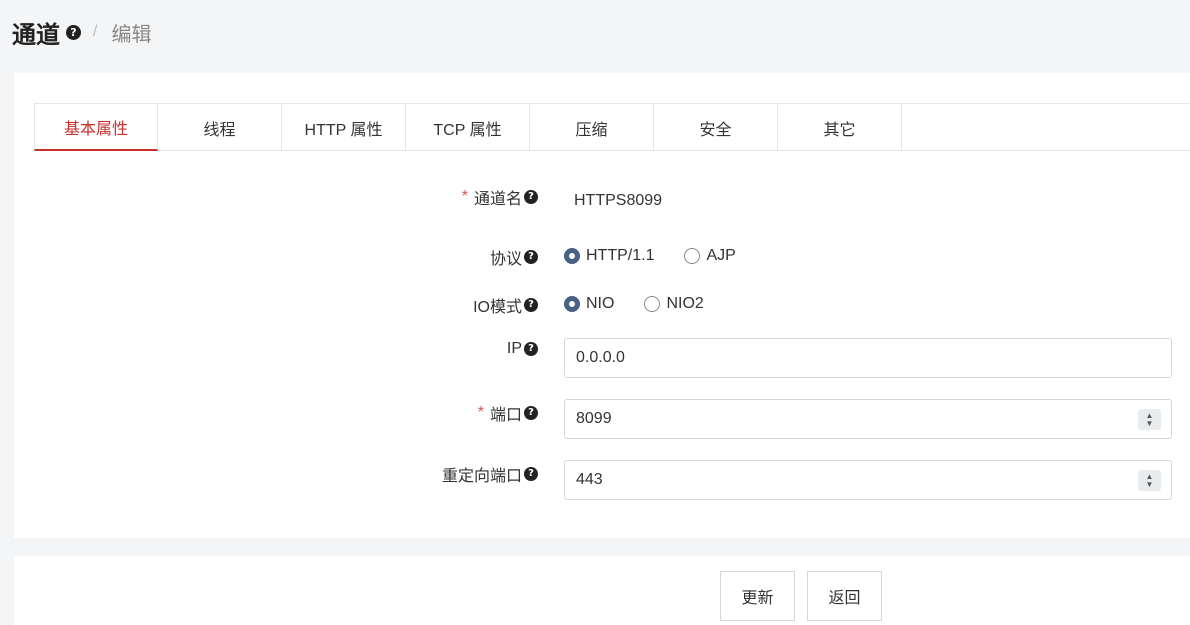 Image resolution: width=1190 pixels, height=625 pixels. I want to click on redirect-port-value: 443, so click(589, 479).